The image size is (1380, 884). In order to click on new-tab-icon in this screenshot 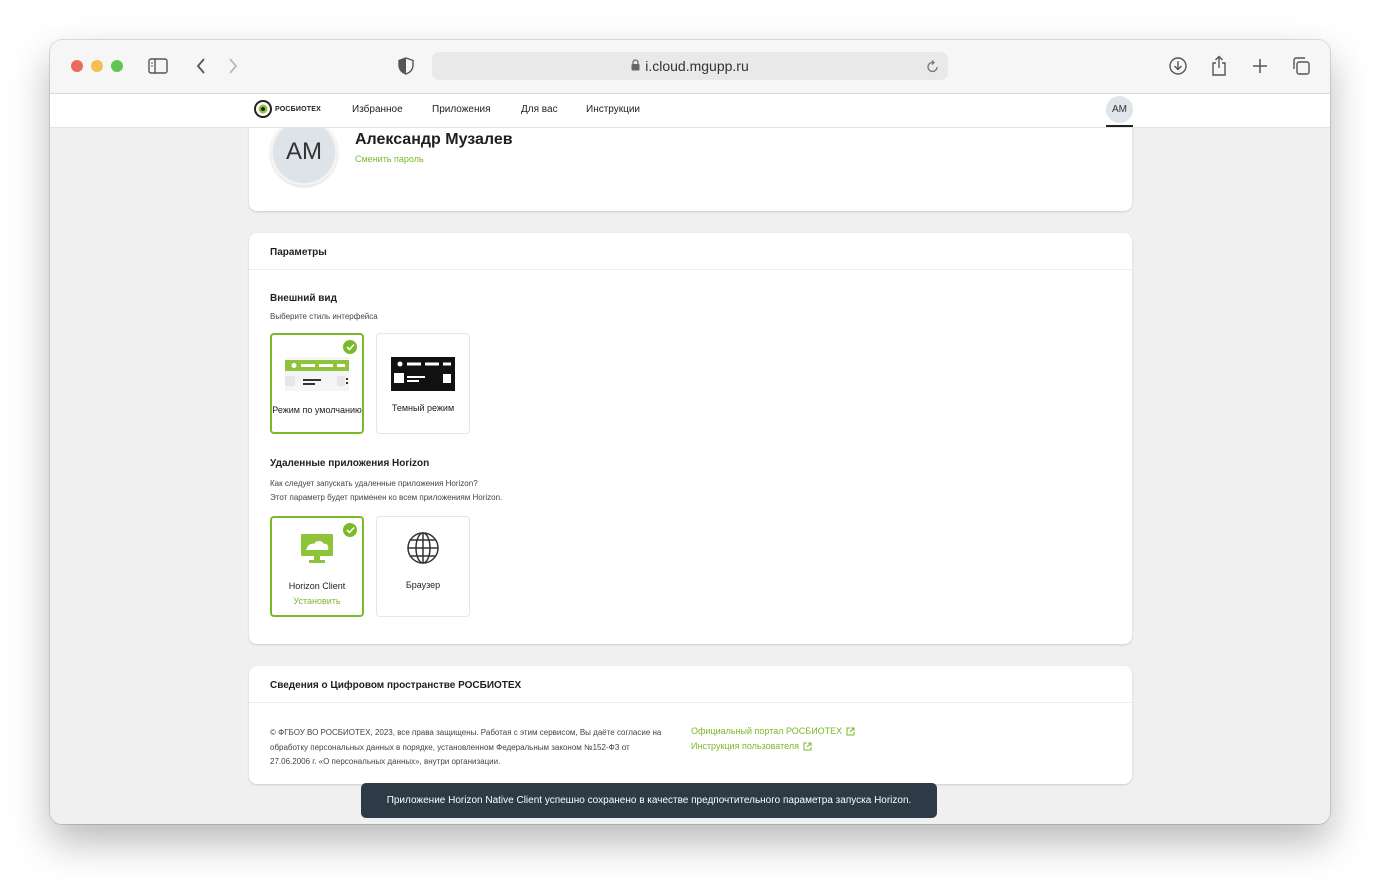, I will do `click(1260, 66)`.